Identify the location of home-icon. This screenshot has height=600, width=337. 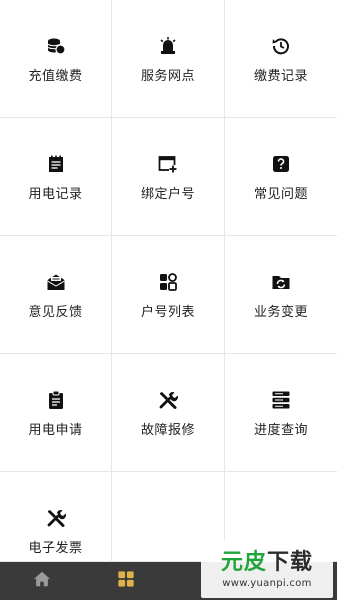
(42, 581).